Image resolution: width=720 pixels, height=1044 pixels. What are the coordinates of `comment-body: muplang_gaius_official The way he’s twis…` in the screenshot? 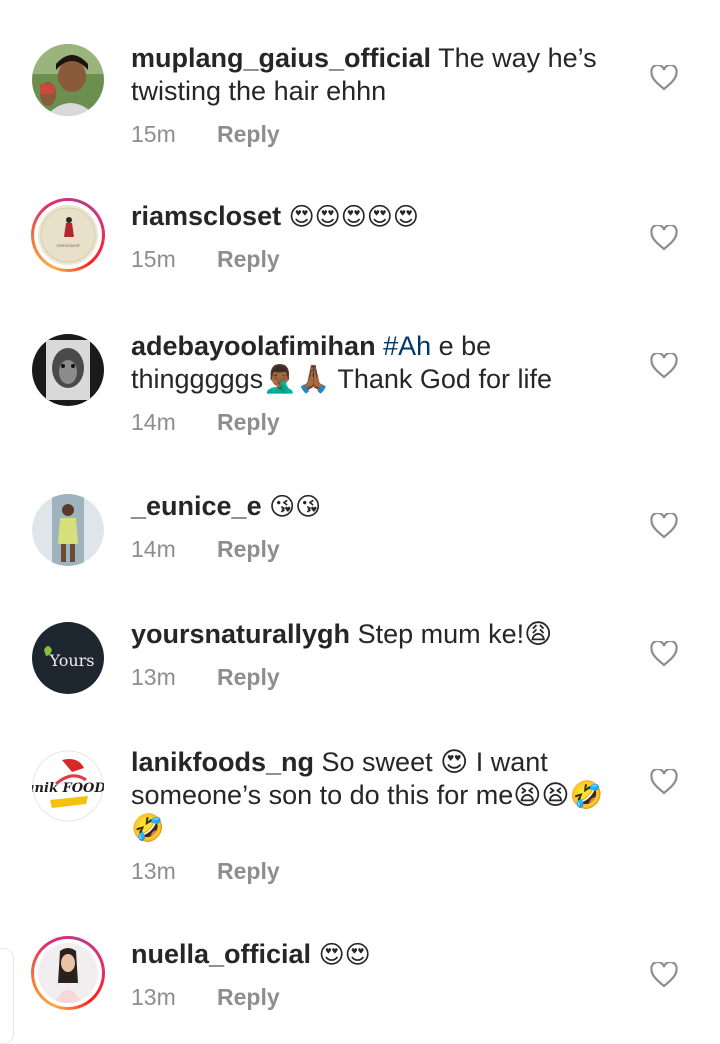 It's located at (376, 95).